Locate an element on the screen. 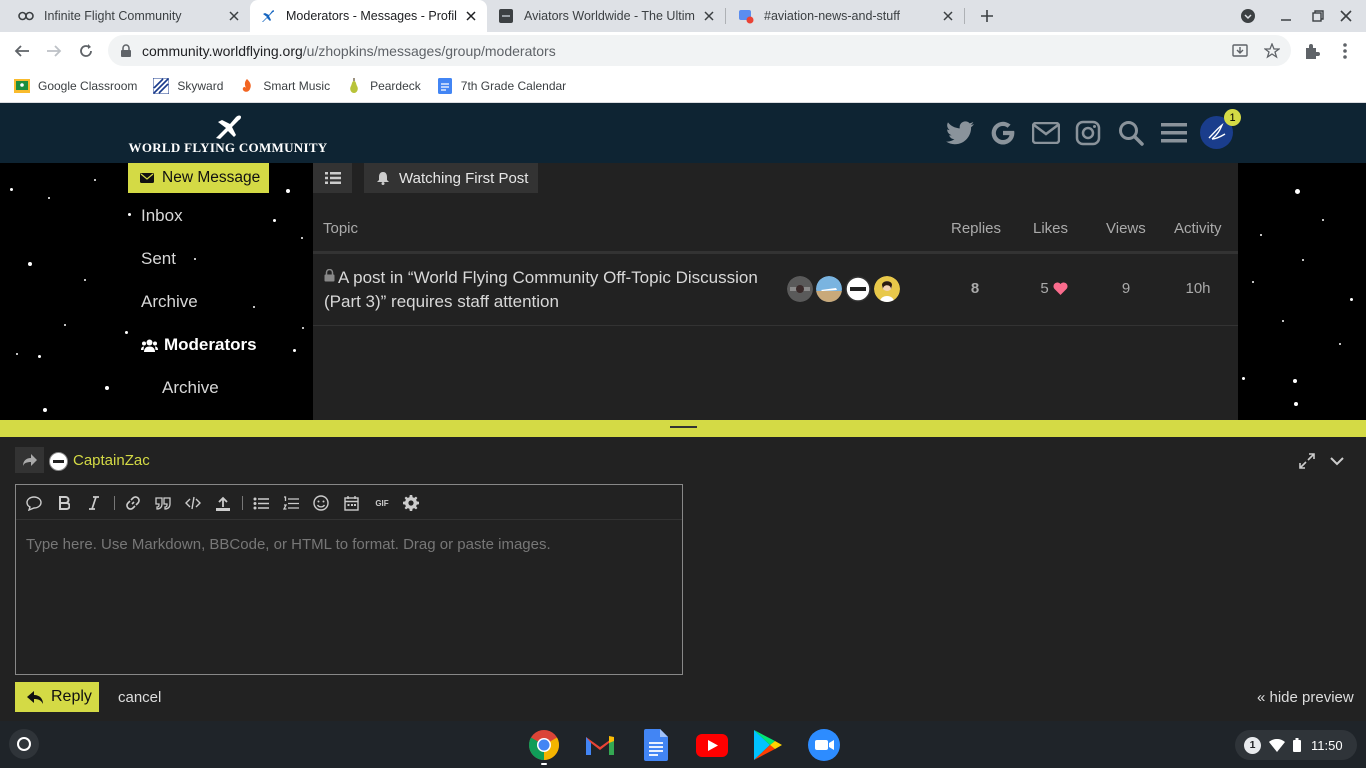 Image resolution: width=1366 pixels, height=768 pixels. skyward-icon is located at coordinates (161, 86).